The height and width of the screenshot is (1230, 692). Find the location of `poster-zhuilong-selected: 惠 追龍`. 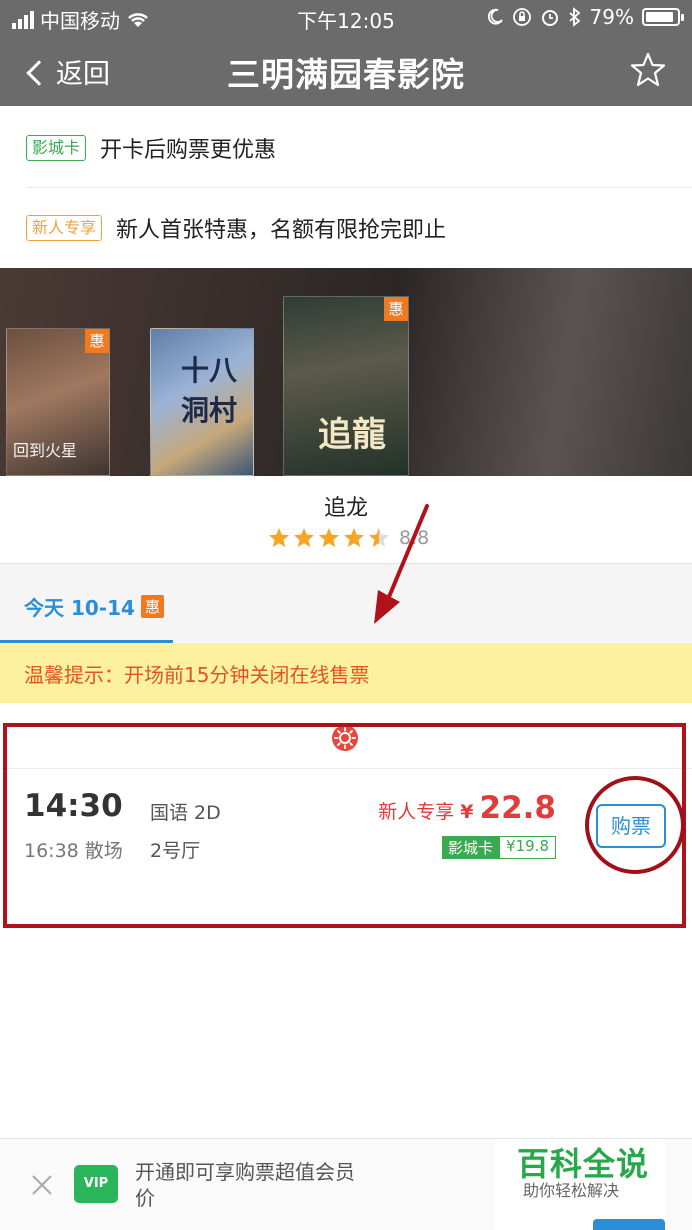

poster-zhuilong-selected: 惠 追龍 is located at coordinates (346, 386).